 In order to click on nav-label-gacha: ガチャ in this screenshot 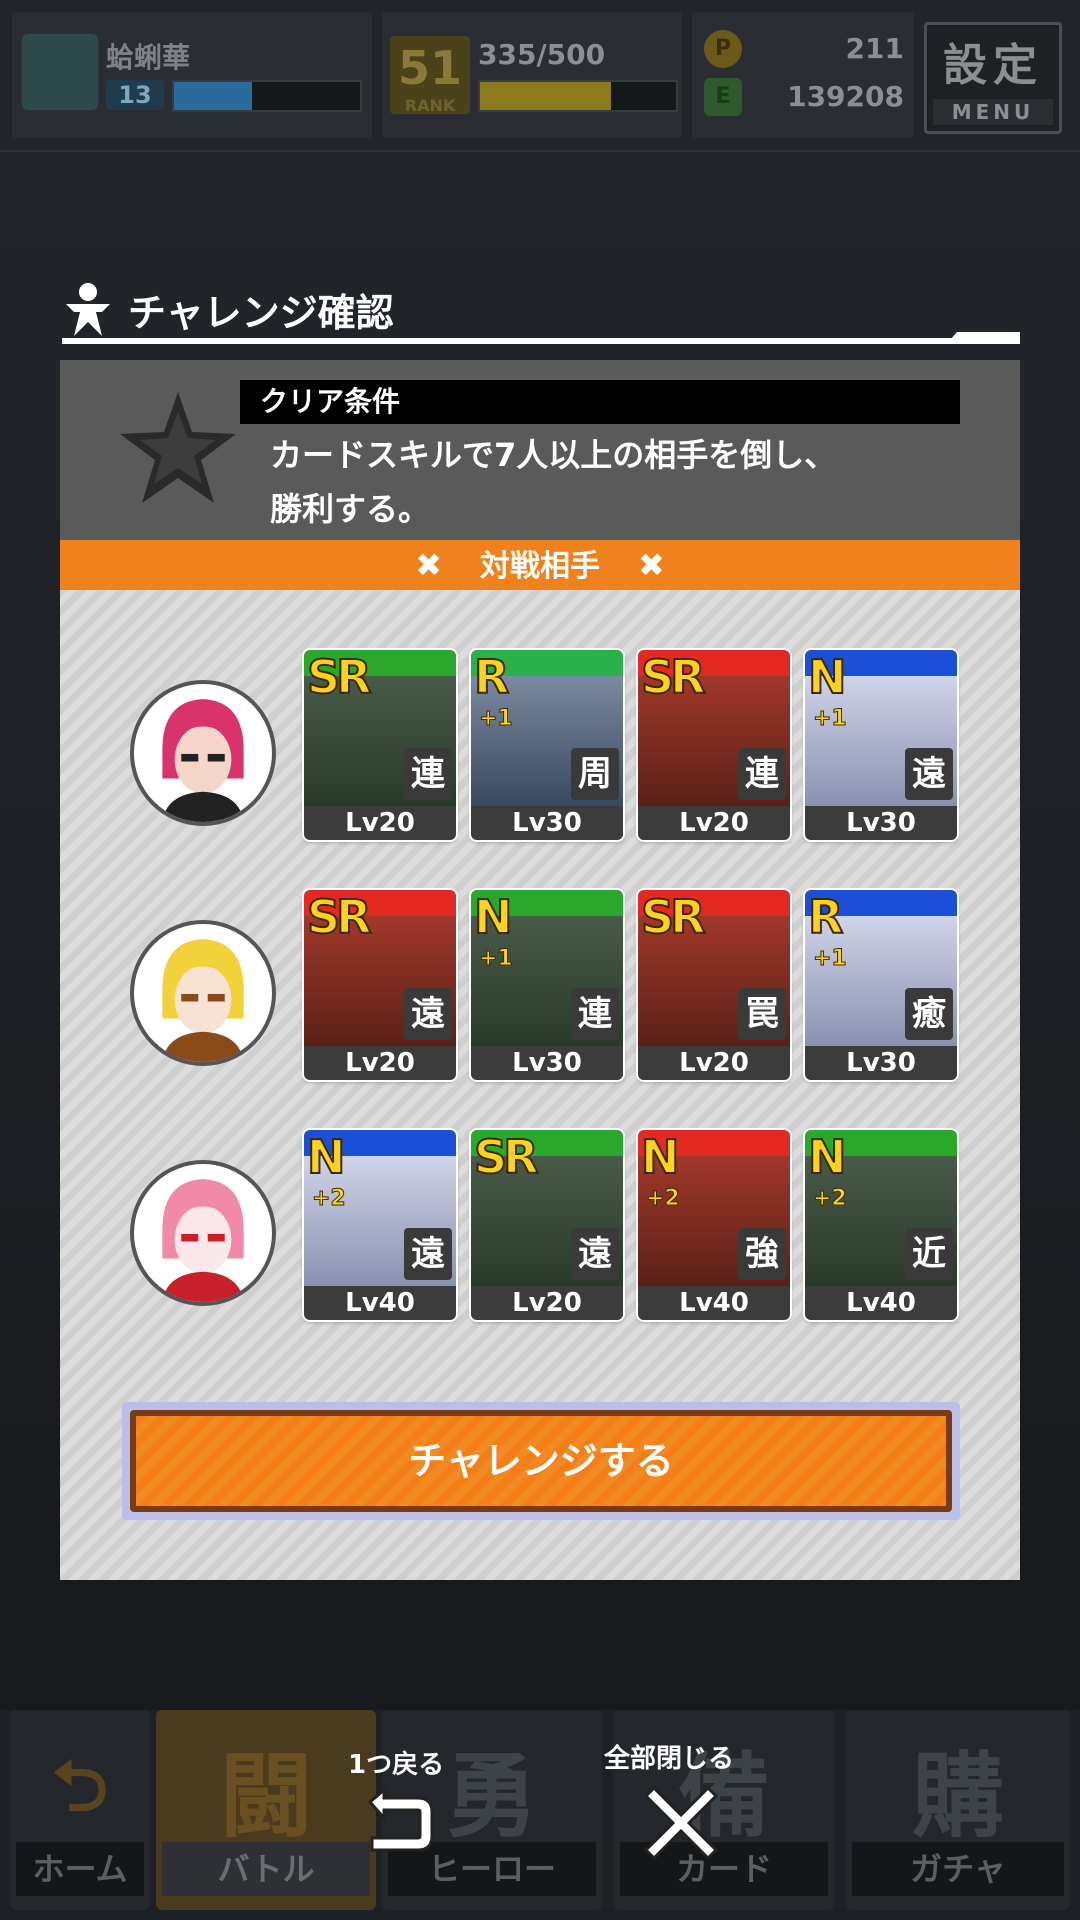, I will do `click(958, 1869)`.